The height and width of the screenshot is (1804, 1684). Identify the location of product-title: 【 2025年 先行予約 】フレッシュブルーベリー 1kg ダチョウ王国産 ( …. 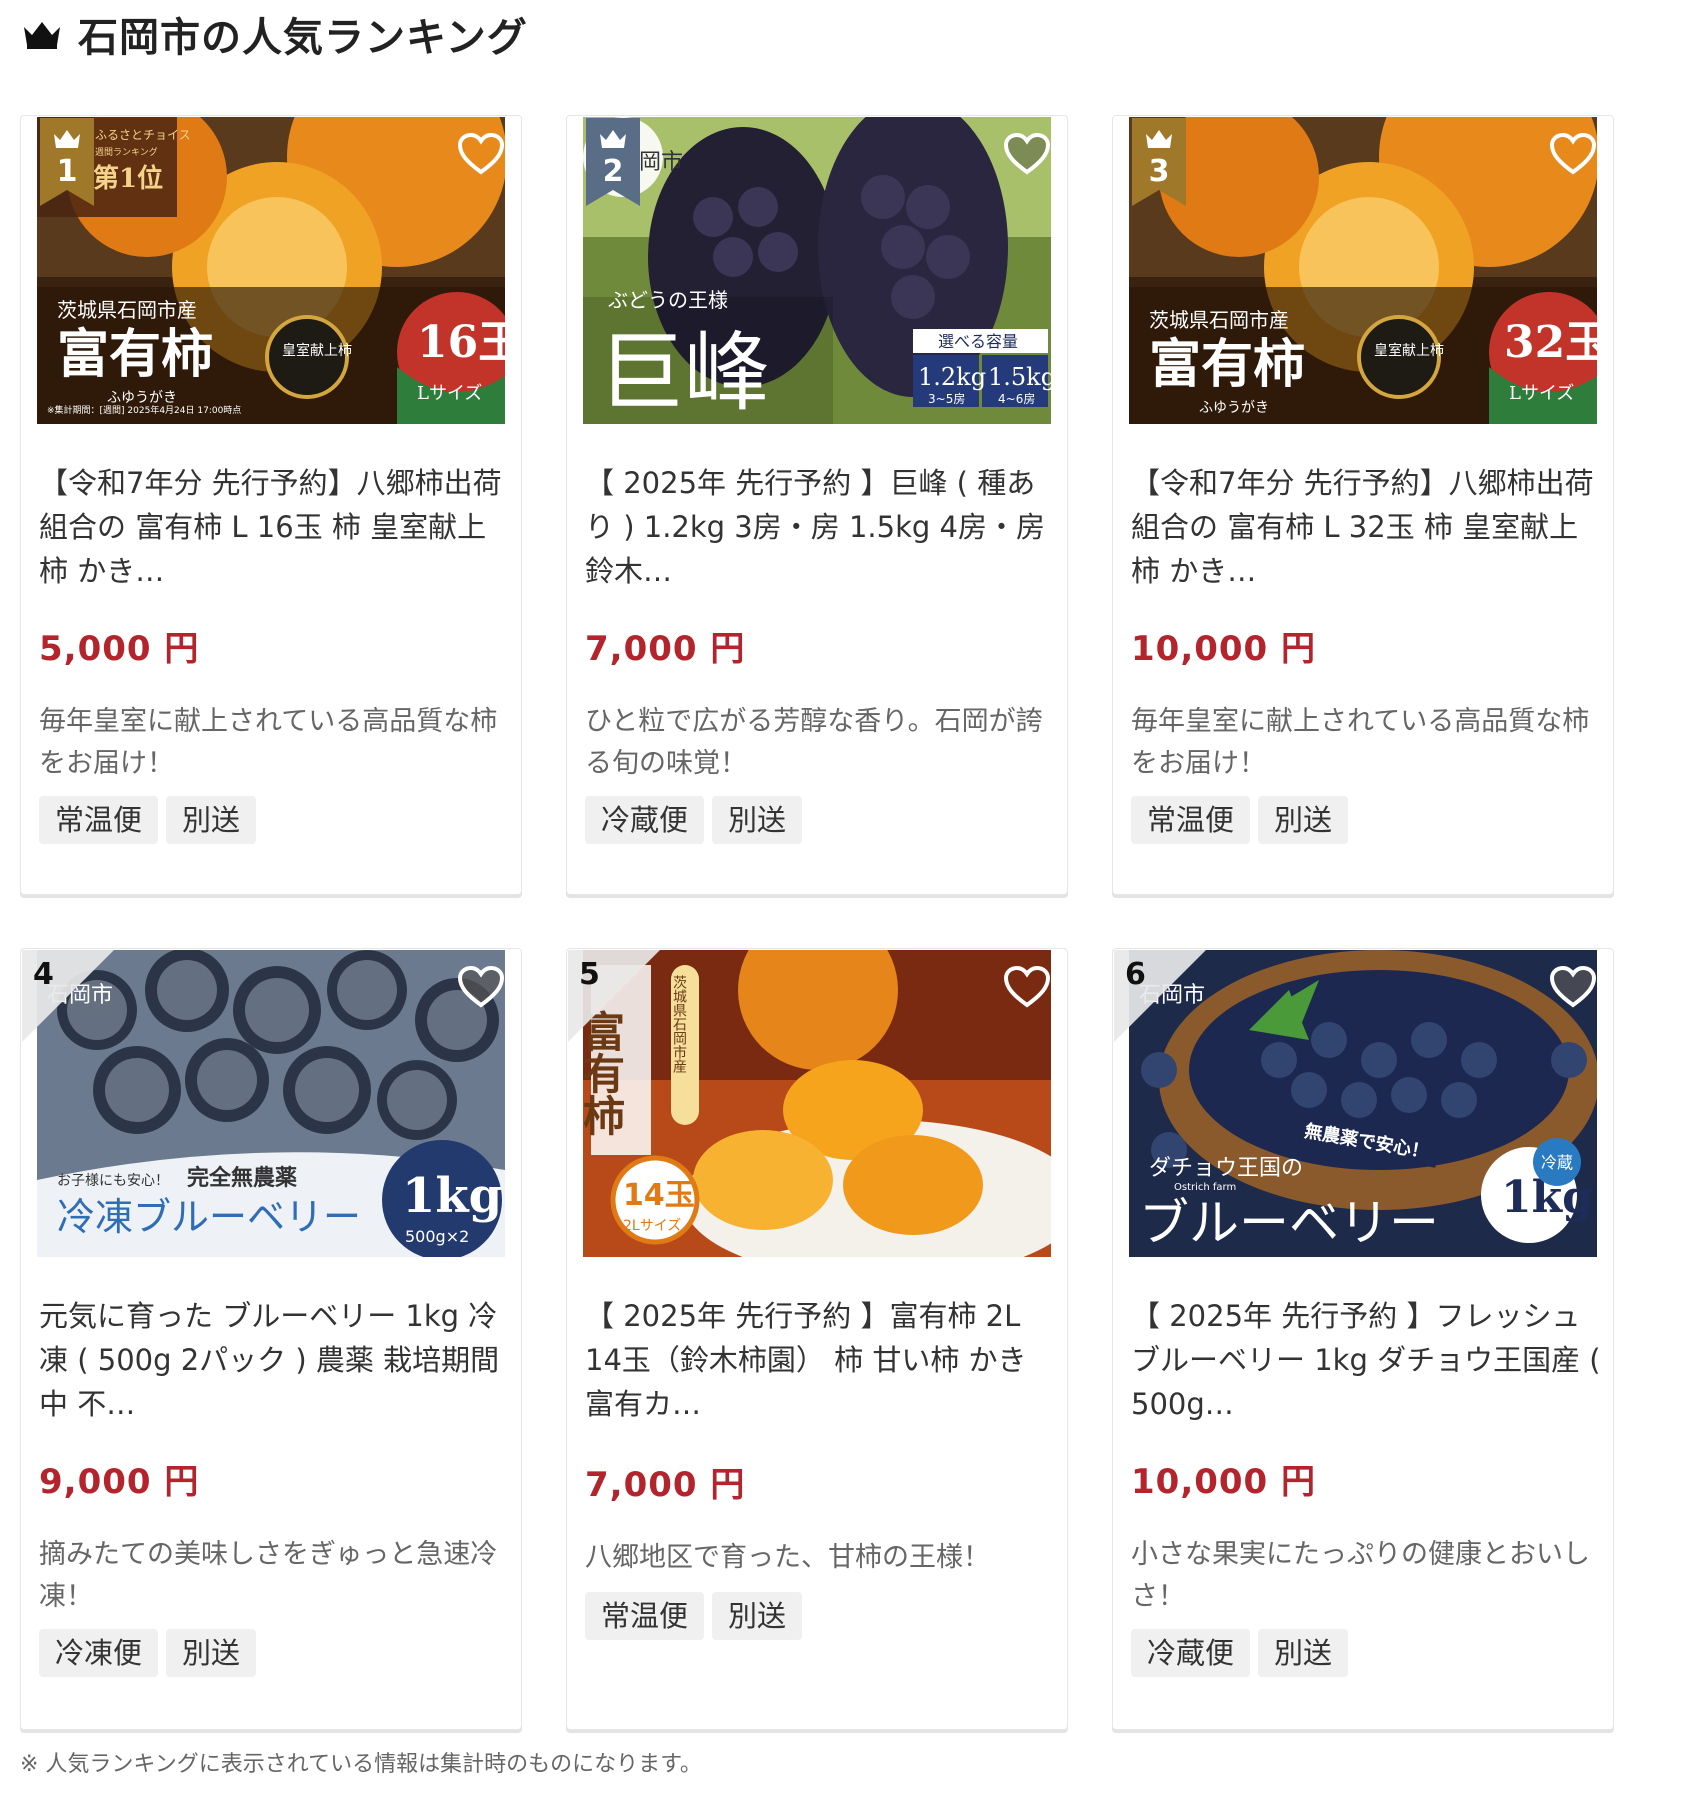
(1366, 1360).